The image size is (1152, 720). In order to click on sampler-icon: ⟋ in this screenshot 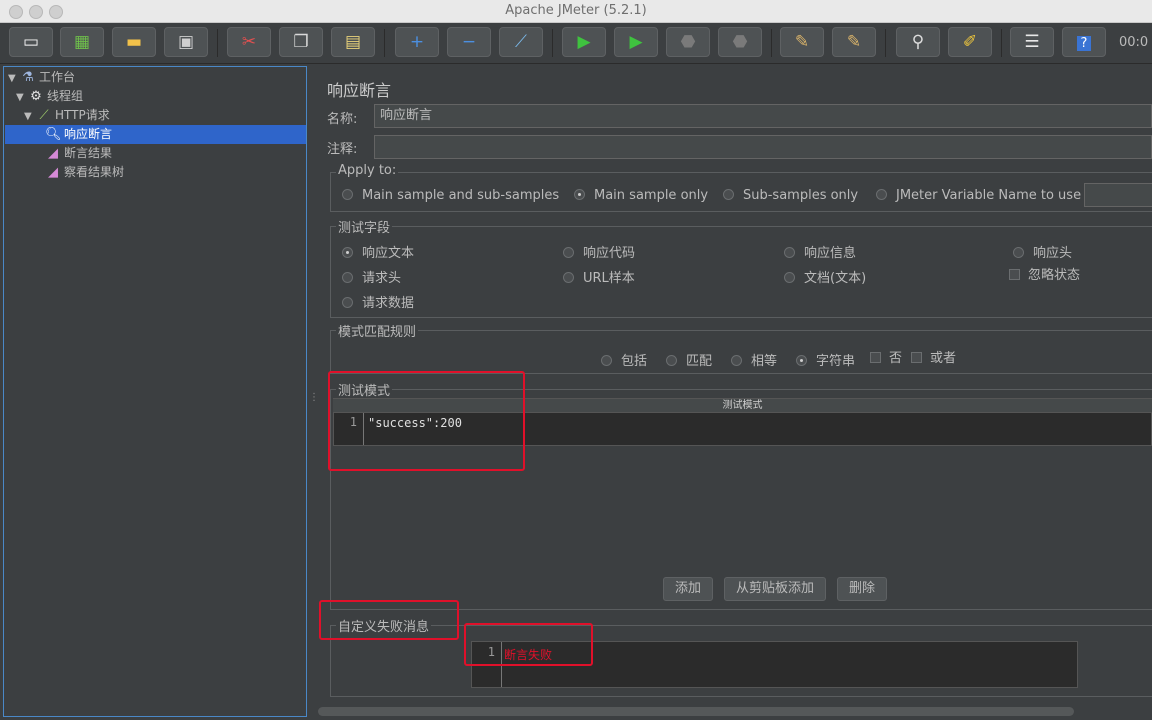, I will do `click(44, 115)`.